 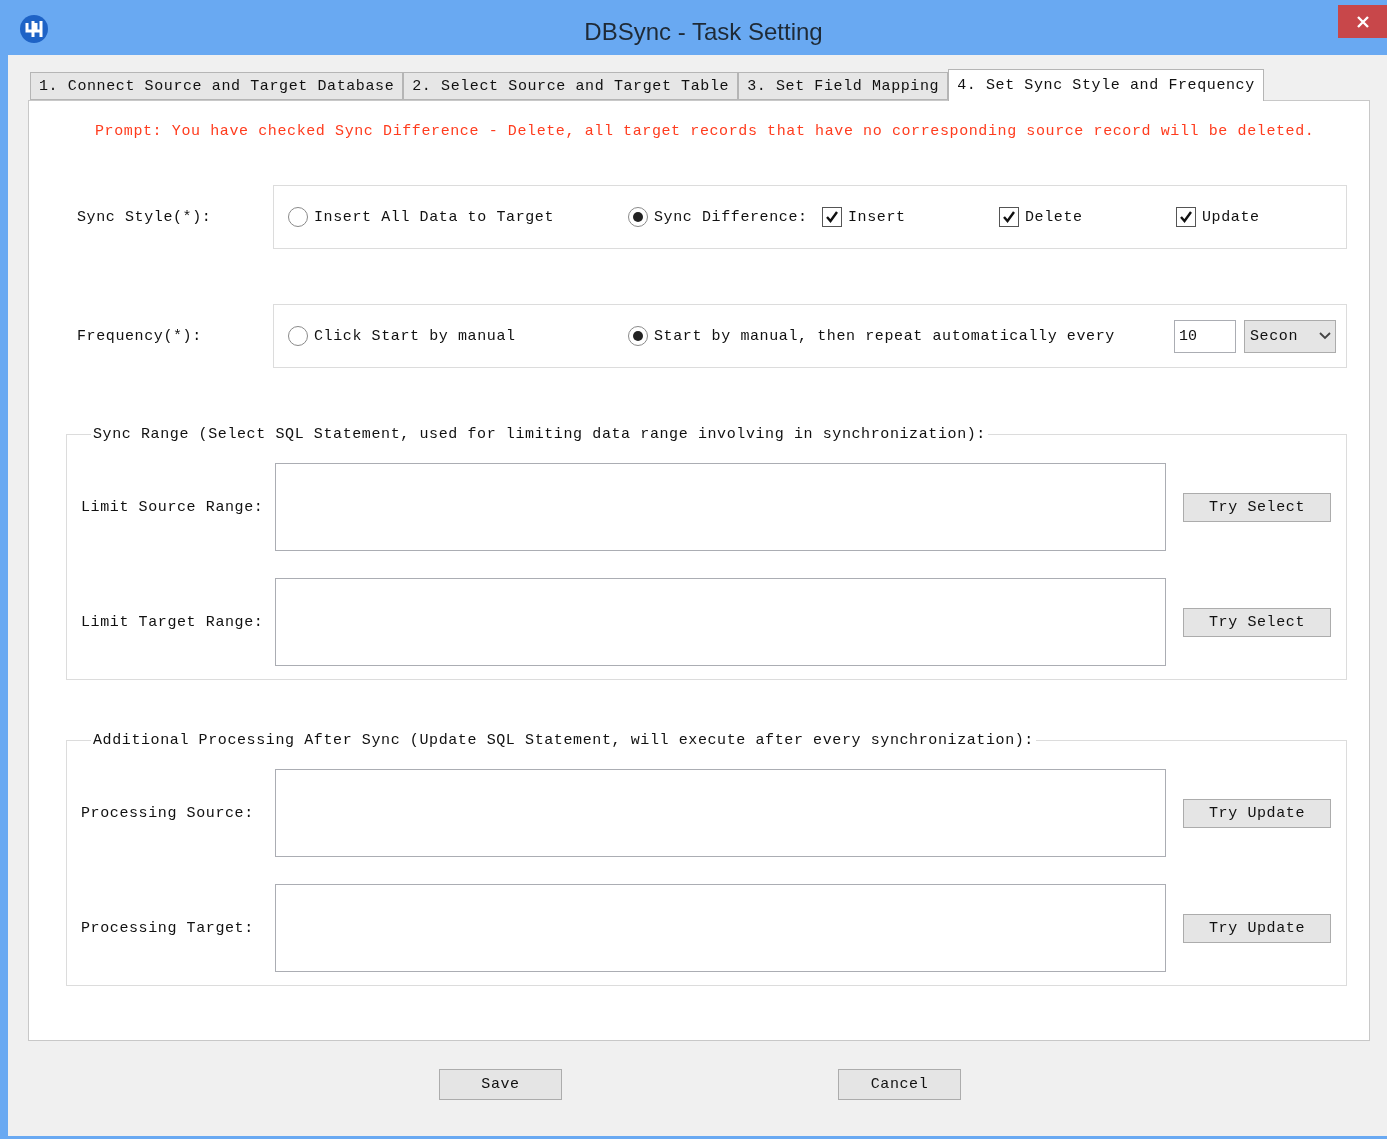 What do you see at coordinates (1325, 336) in the screenshot?
I see `chevron-down-icon` at bounding box center [1325, 336].